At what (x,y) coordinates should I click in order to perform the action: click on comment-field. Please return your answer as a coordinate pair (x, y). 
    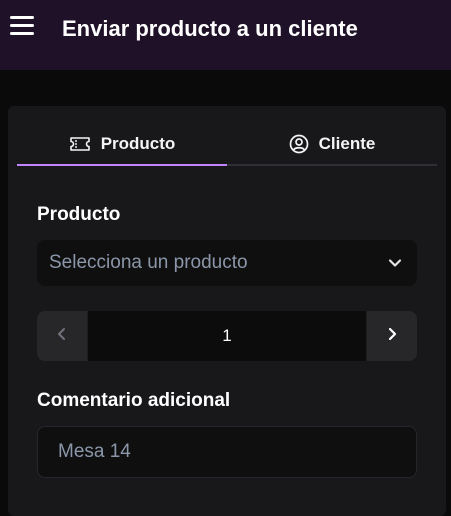
    Looking at the image, I should click on (227, 452).